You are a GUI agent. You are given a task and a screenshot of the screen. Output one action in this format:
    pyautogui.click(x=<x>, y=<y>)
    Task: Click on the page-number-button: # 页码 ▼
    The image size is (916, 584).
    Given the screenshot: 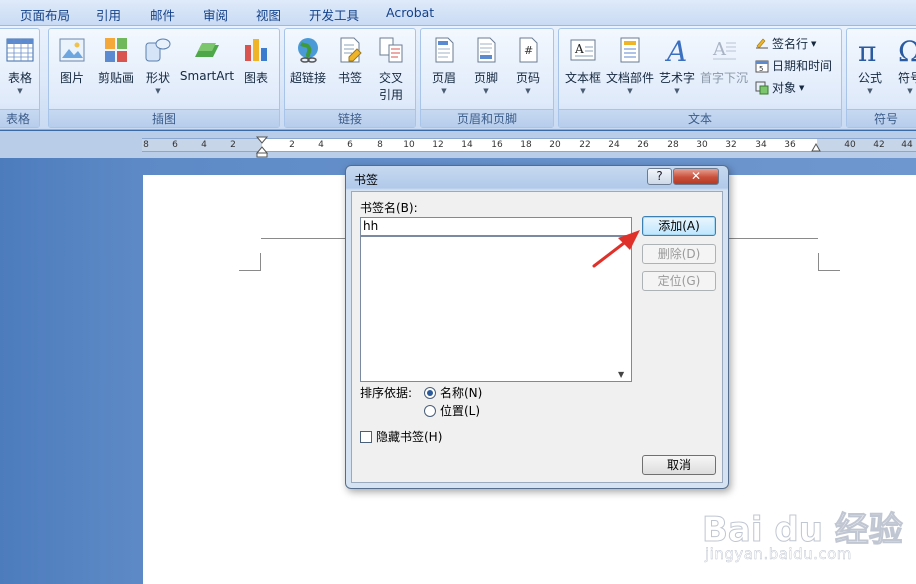 What is the action you would take?
    pyautogui.click(x=528, y=65)
    